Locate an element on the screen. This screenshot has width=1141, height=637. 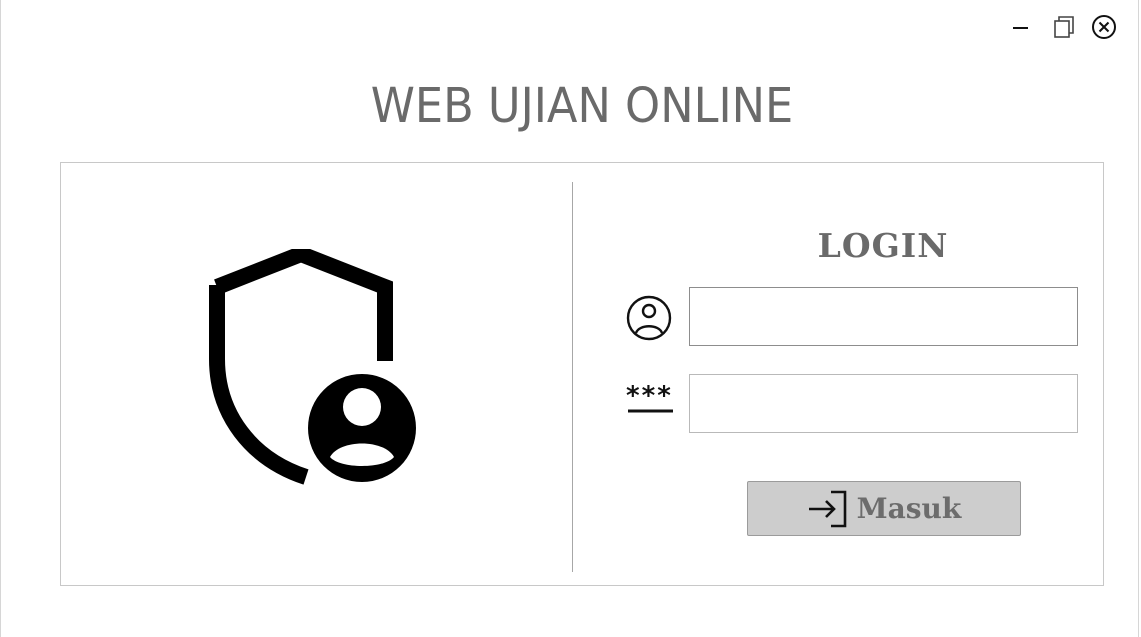
user-circle-icon is located at coordinates (649, 320).